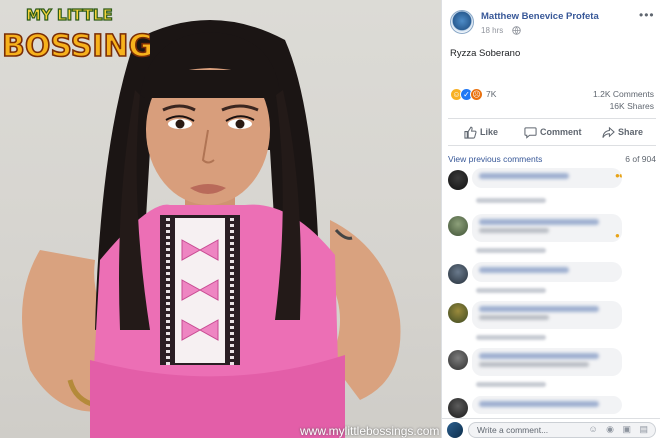 The width and height of the screenshot is (660, 438). I want to click on shares-count-link: 16K Shares, so click(632, 106).